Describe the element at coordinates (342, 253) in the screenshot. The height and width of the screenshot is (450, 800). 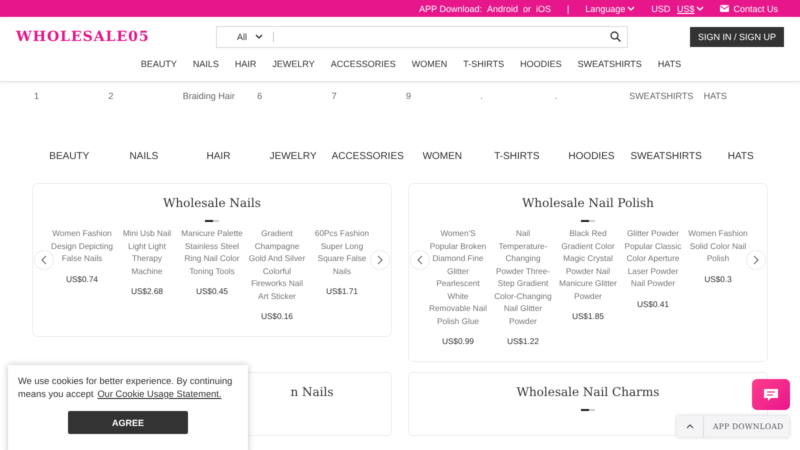
I see `product-name: 60Pcs Fashion Super Long Square False Nails` at that location.